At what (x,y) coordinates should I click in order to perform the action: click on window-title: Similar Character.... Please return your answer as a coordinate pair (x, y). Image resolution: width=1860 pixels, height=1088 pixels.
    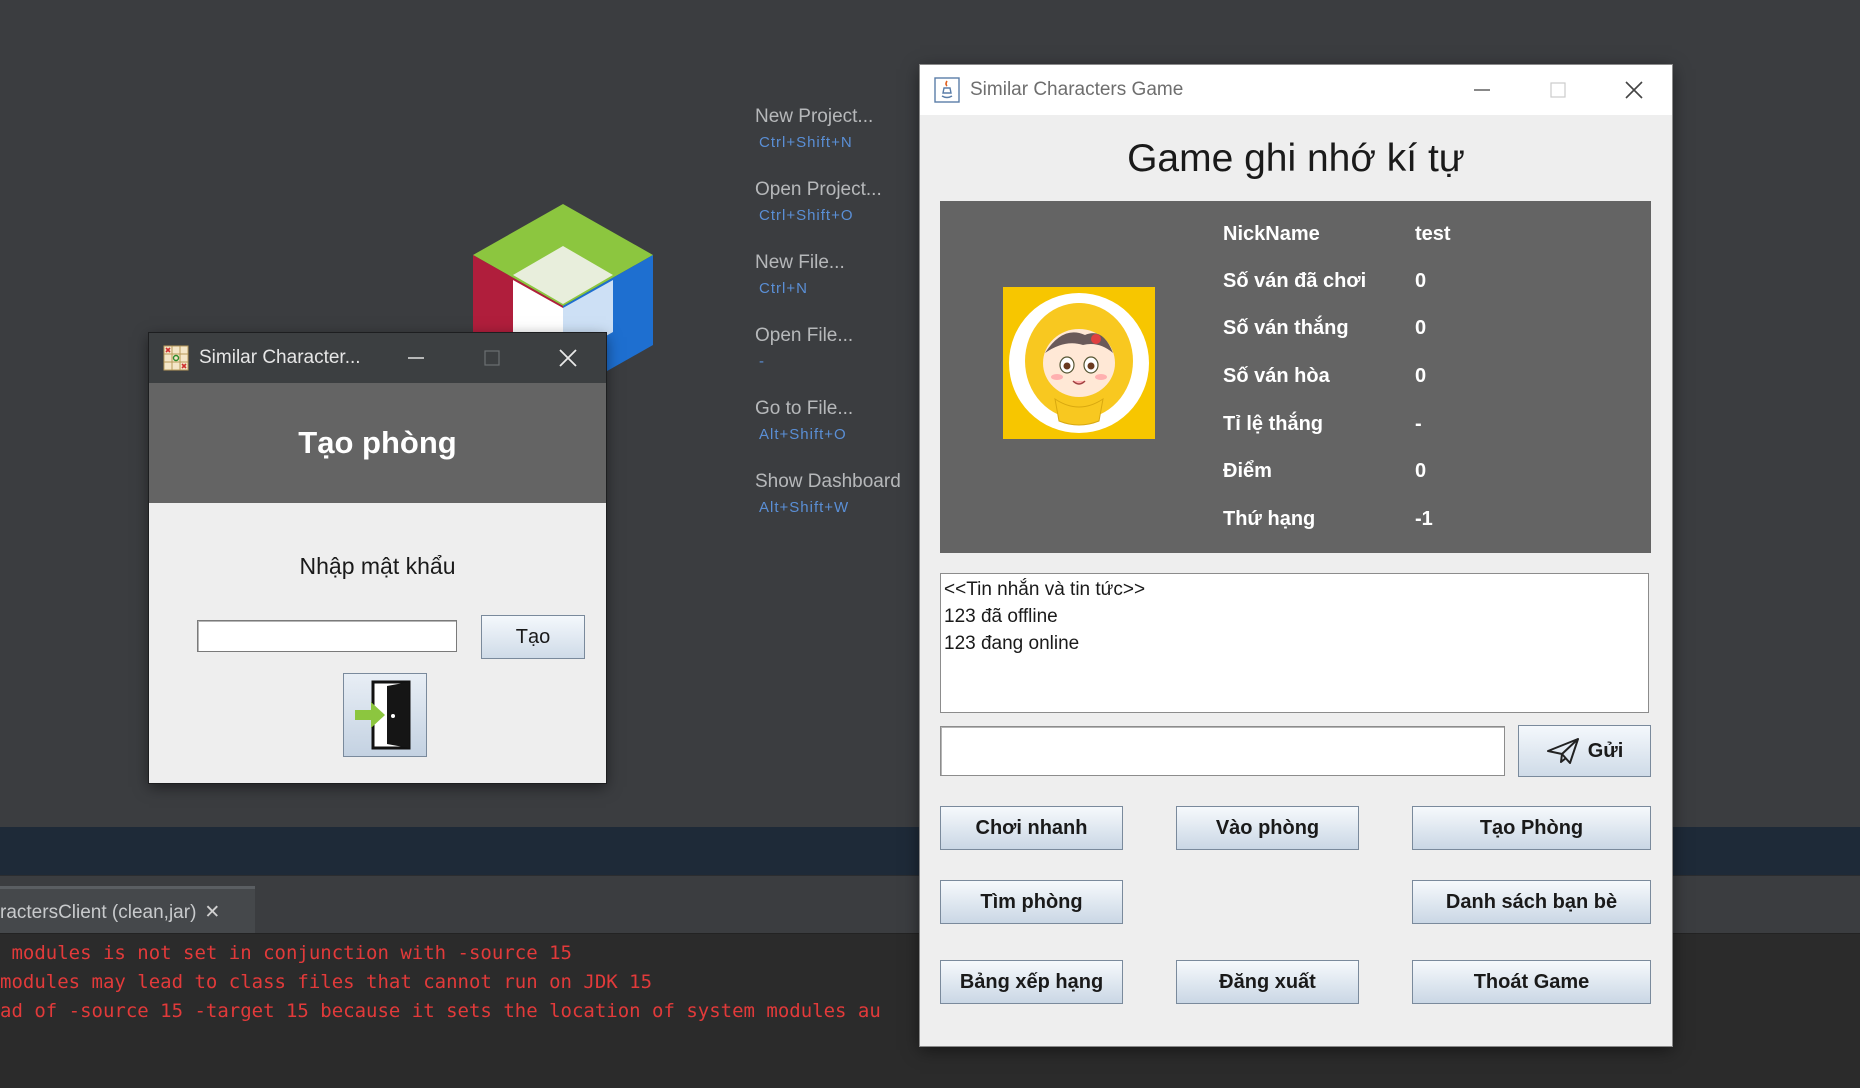
    Looking at the image, I should click on (280, 357).